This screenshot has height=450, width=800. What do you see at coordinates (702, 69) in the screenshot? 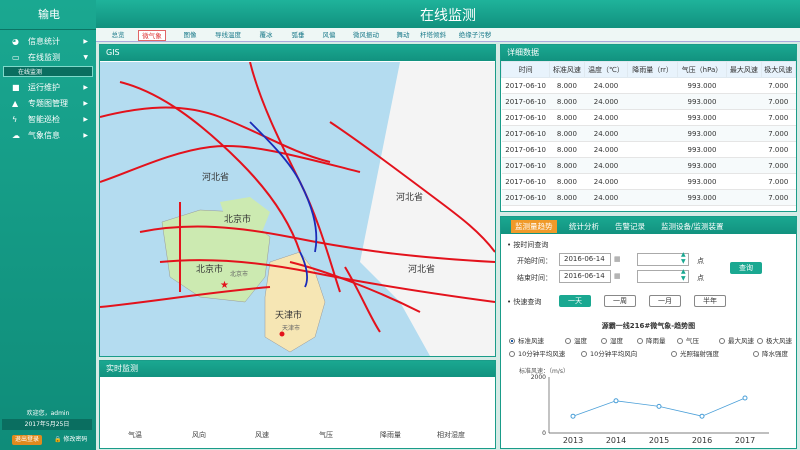
I see `column-header: 气压（hPa）` at bounding box center [702, 69].